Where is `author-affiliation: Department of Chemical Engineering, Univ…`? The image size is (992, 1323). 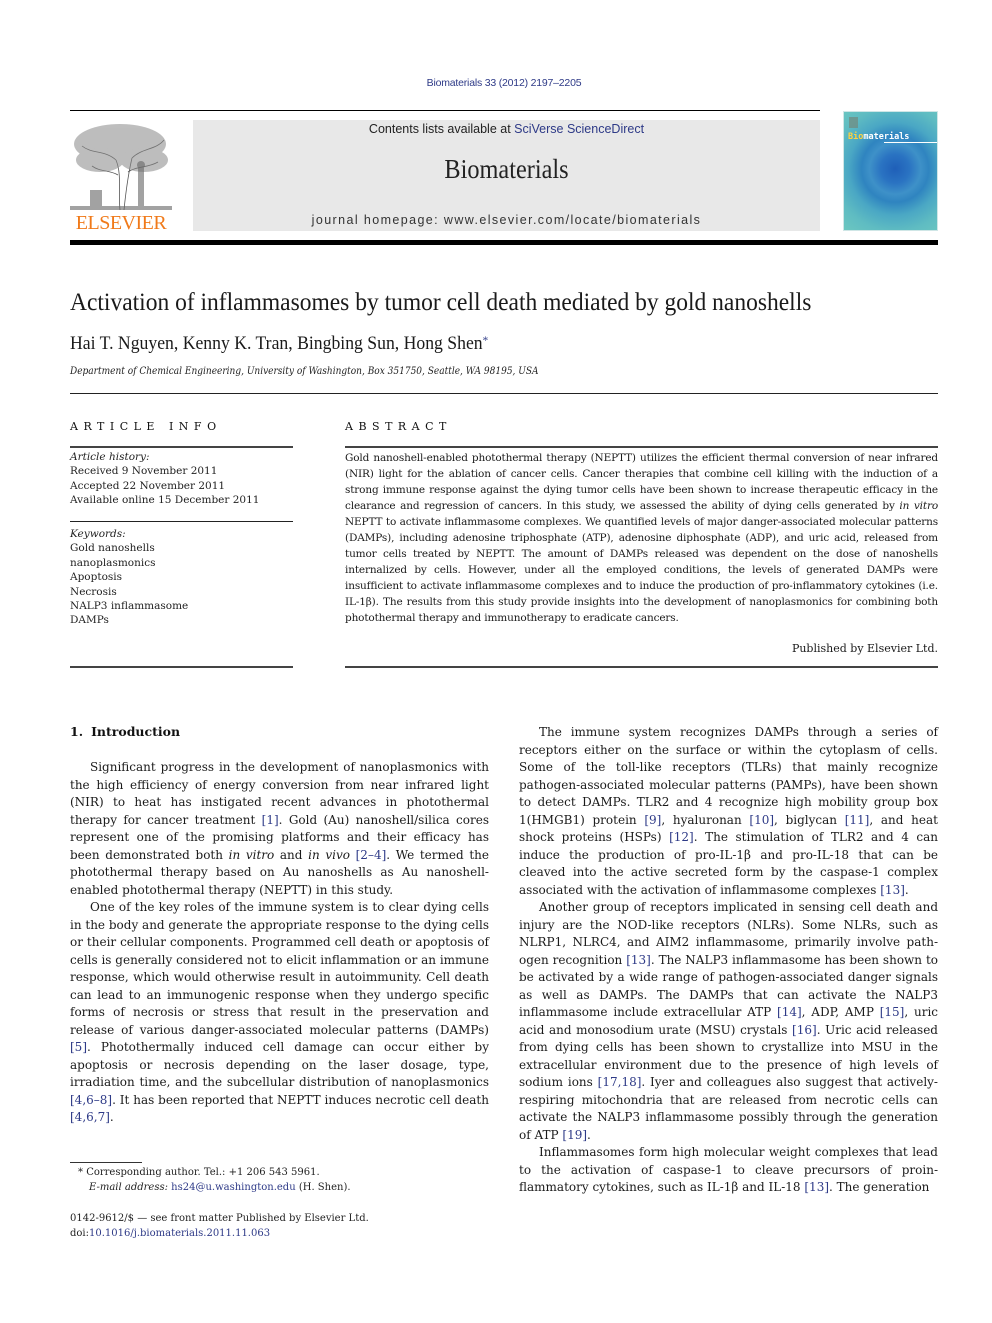 author-affiliation: Department of Chemical Engineering, Univ… is located at coordinates (304, 371).